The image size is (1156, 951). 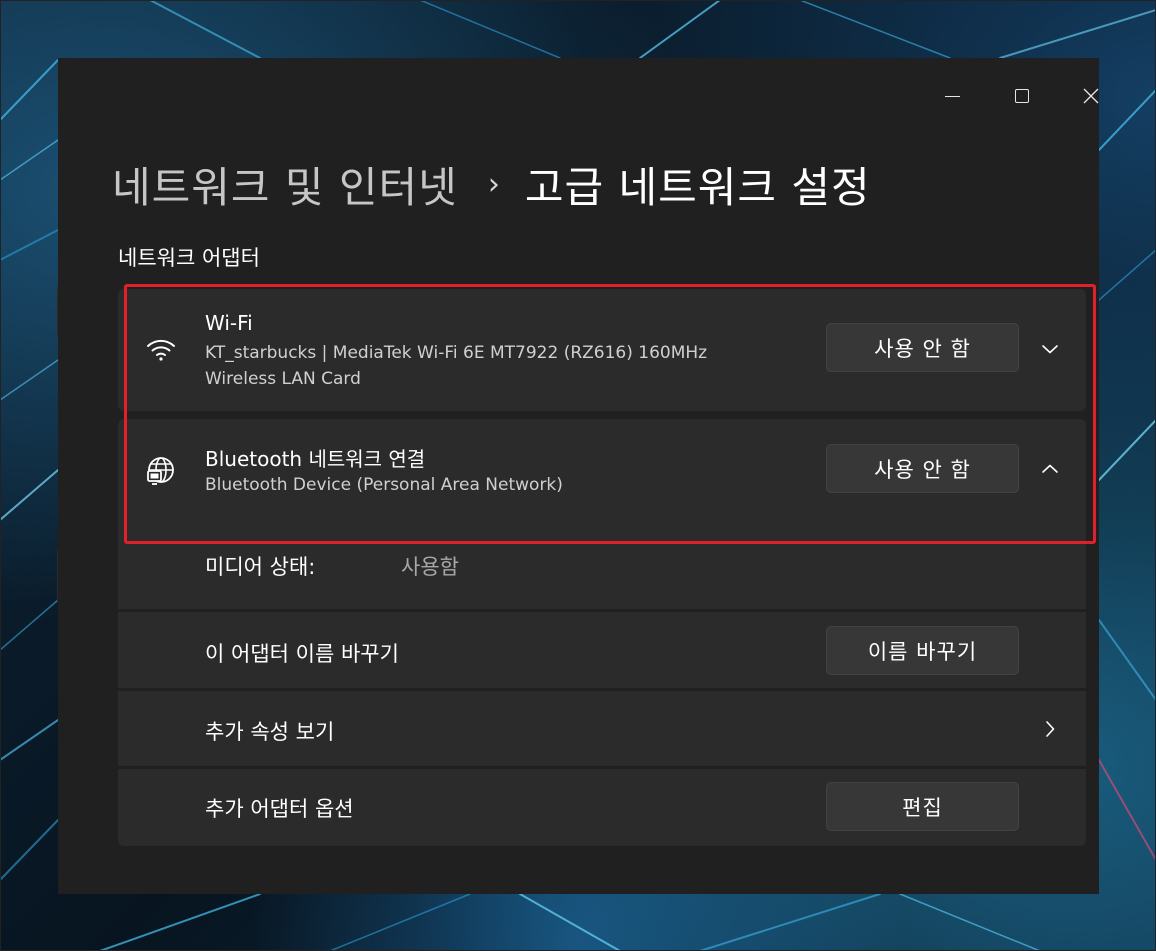 I want to click on rename-button: 이름 바꾸기, so click(x=922, y=650).